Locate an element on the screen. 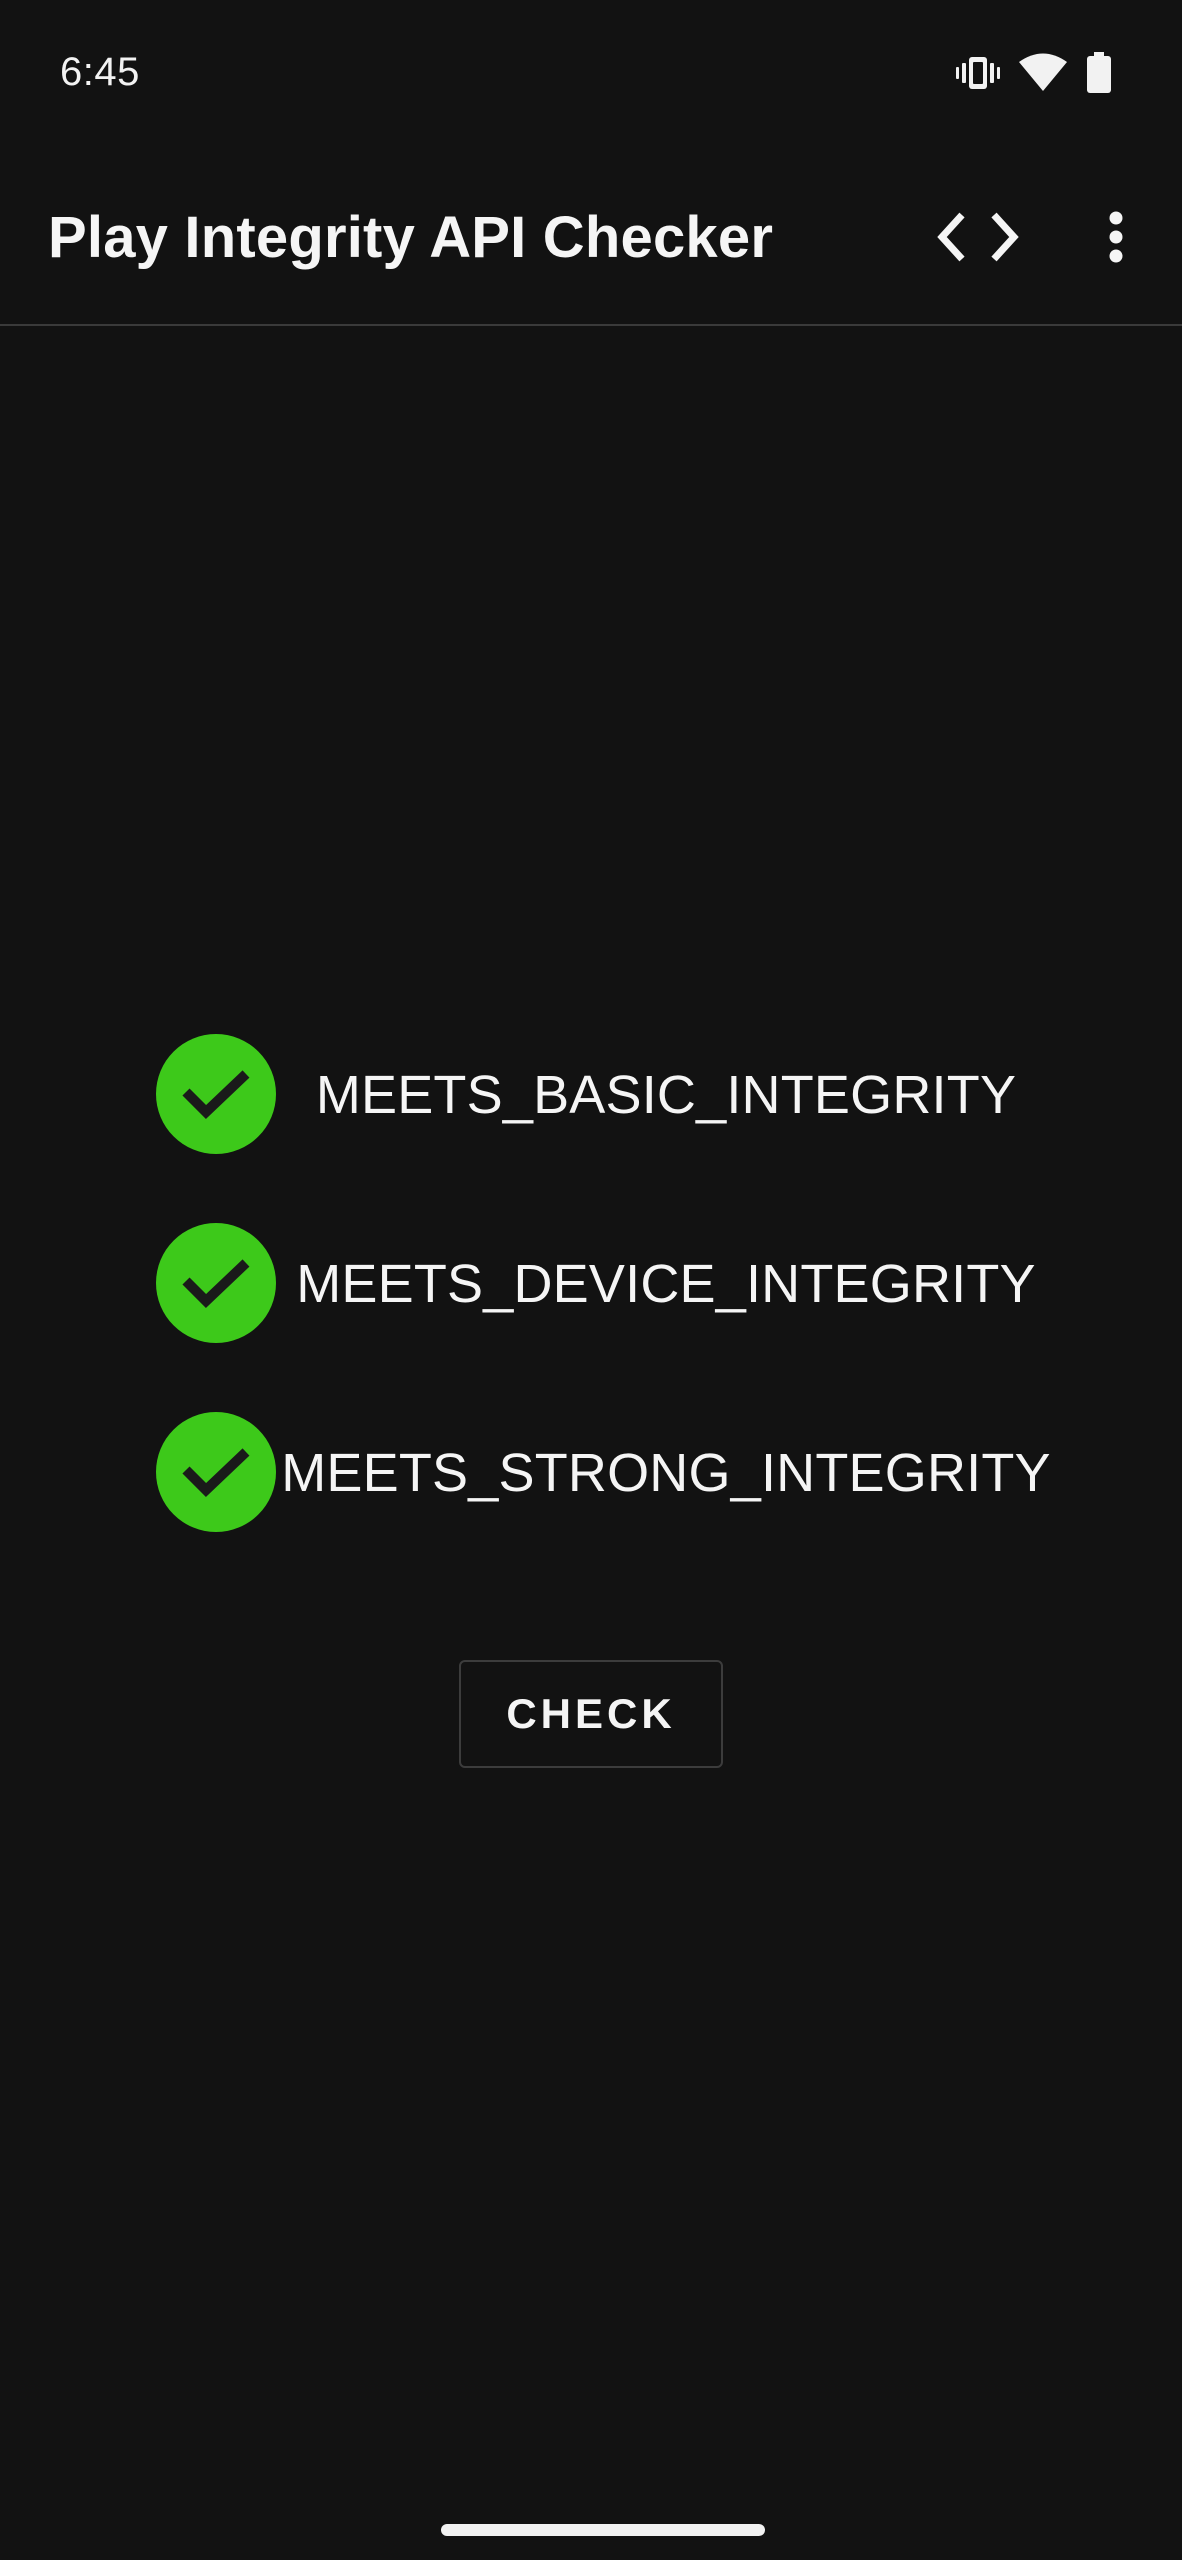  result-row-basic: MEETS_BASIC_INTEGRITY is located at coordinates (591, 1095).